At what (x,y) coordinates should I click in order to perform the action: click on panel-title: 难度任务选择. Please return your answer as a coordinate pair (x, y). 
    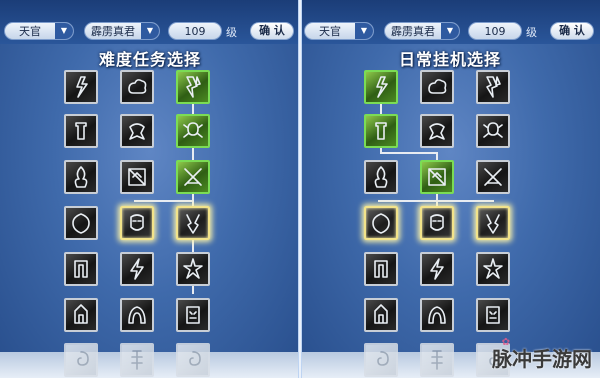
    Looking at the image, I should click on (149, 59).